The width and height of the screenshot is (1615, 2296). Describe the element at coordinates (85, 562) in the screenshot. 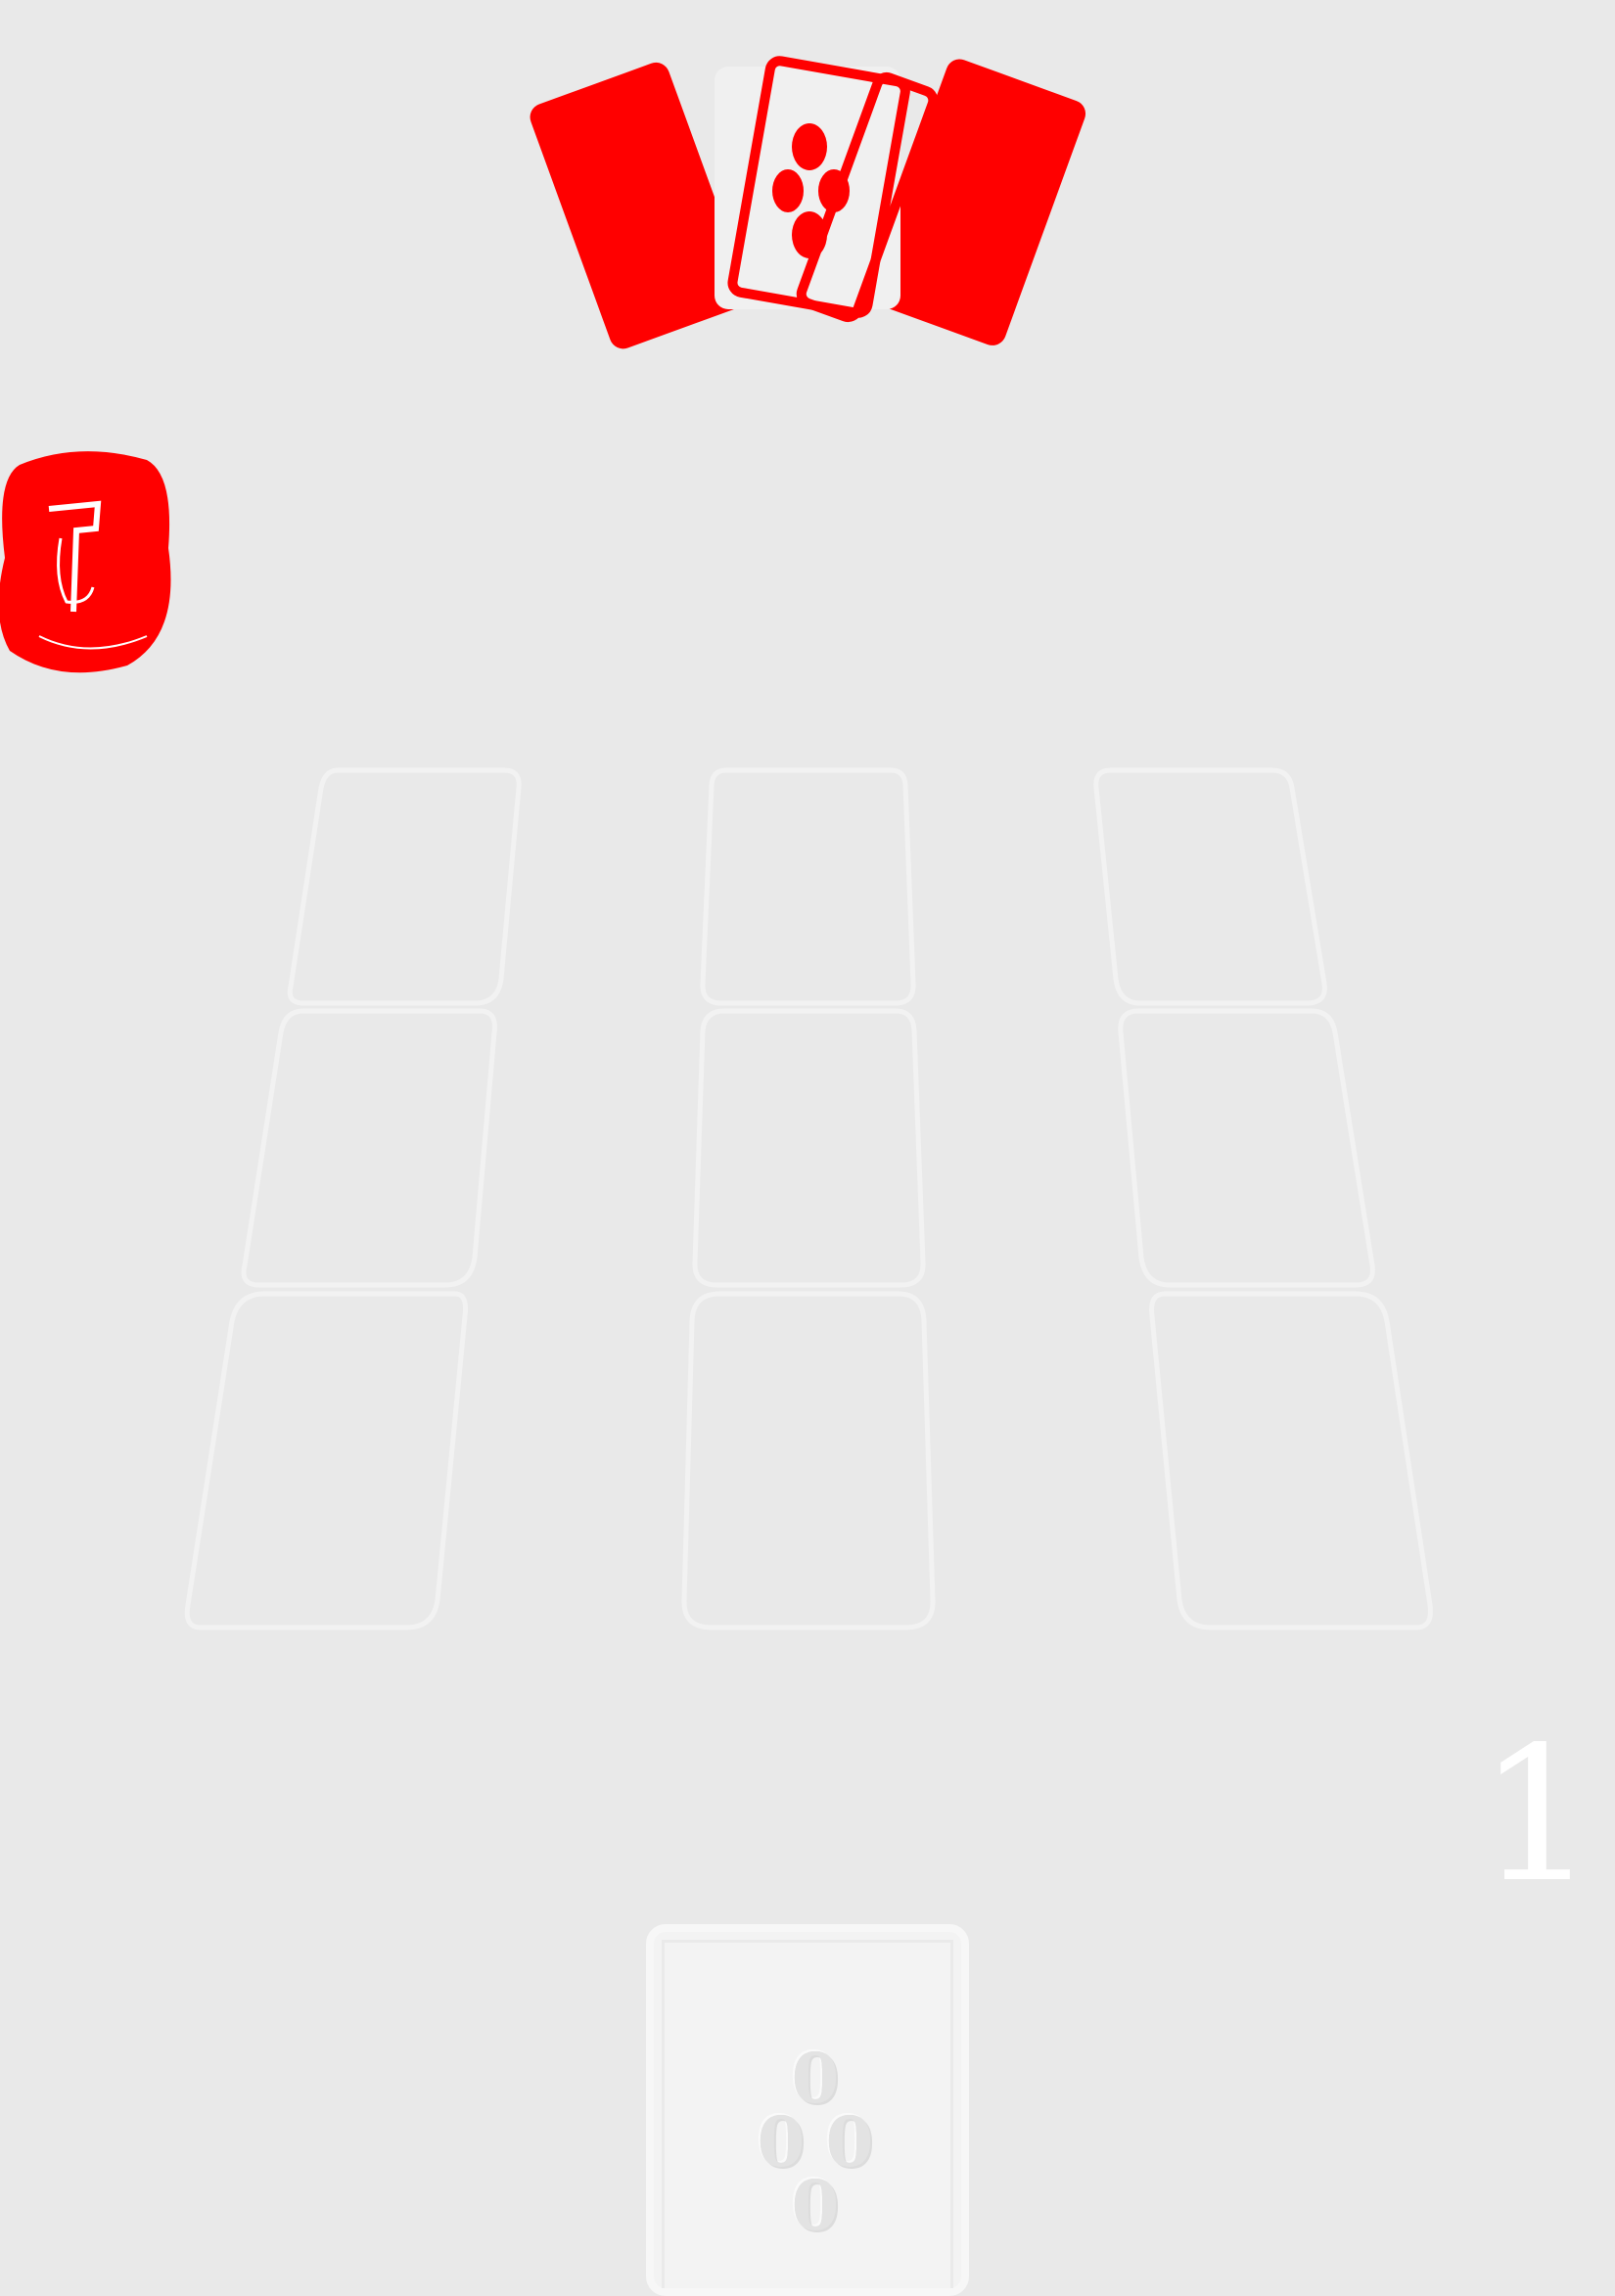

I see `opponent-token-icon` at that location.